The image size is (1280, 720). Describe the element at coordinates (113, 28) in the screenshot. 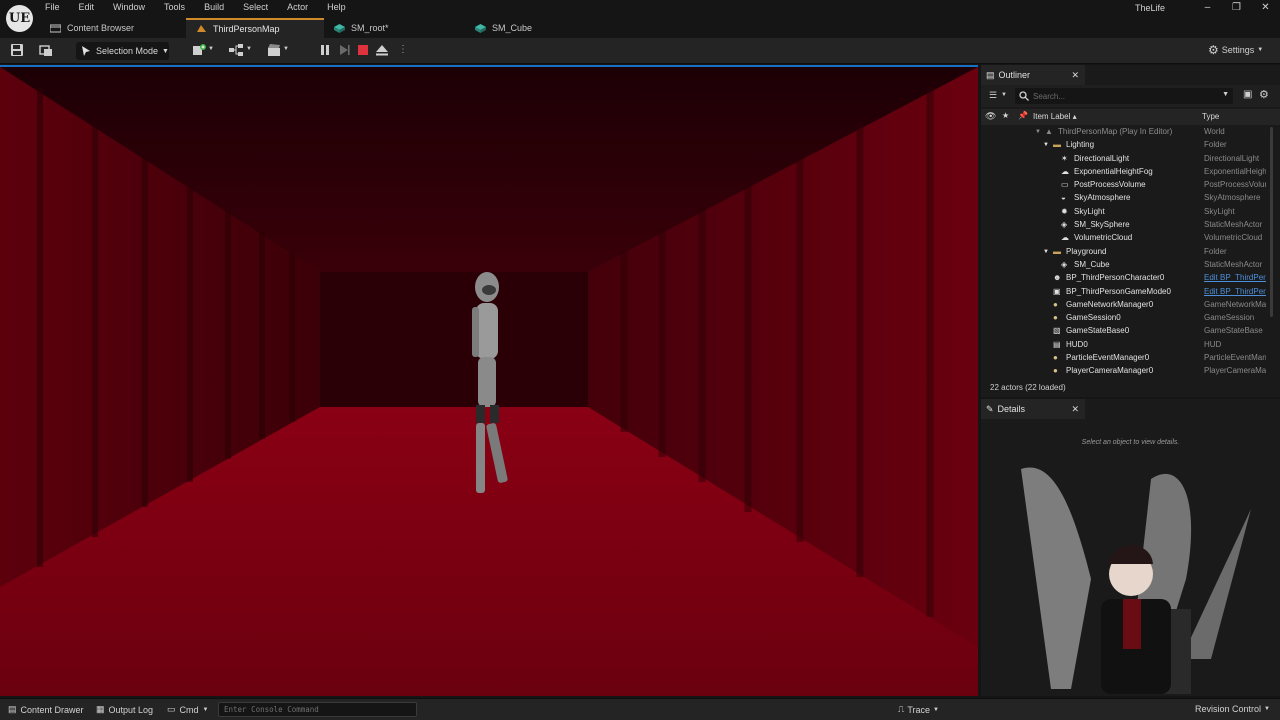

I see `tab-content-browser: Content Browser` at that location.